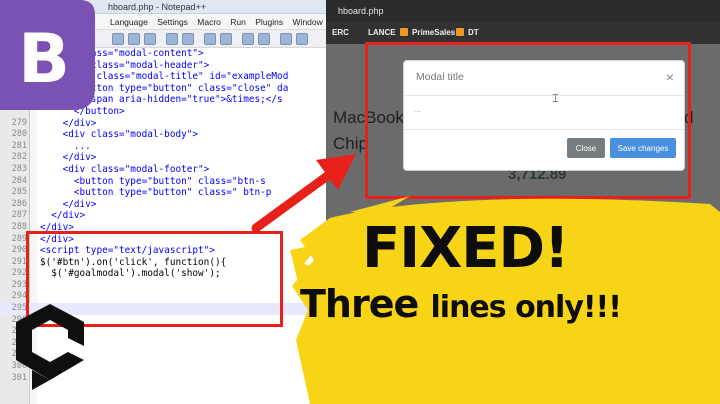  What do you see at coordinates (523, 33) in the screenshot?
I see `bookmarks-bar: ERC LANCE PrimeSales DT` at bounding box center [523, 33].